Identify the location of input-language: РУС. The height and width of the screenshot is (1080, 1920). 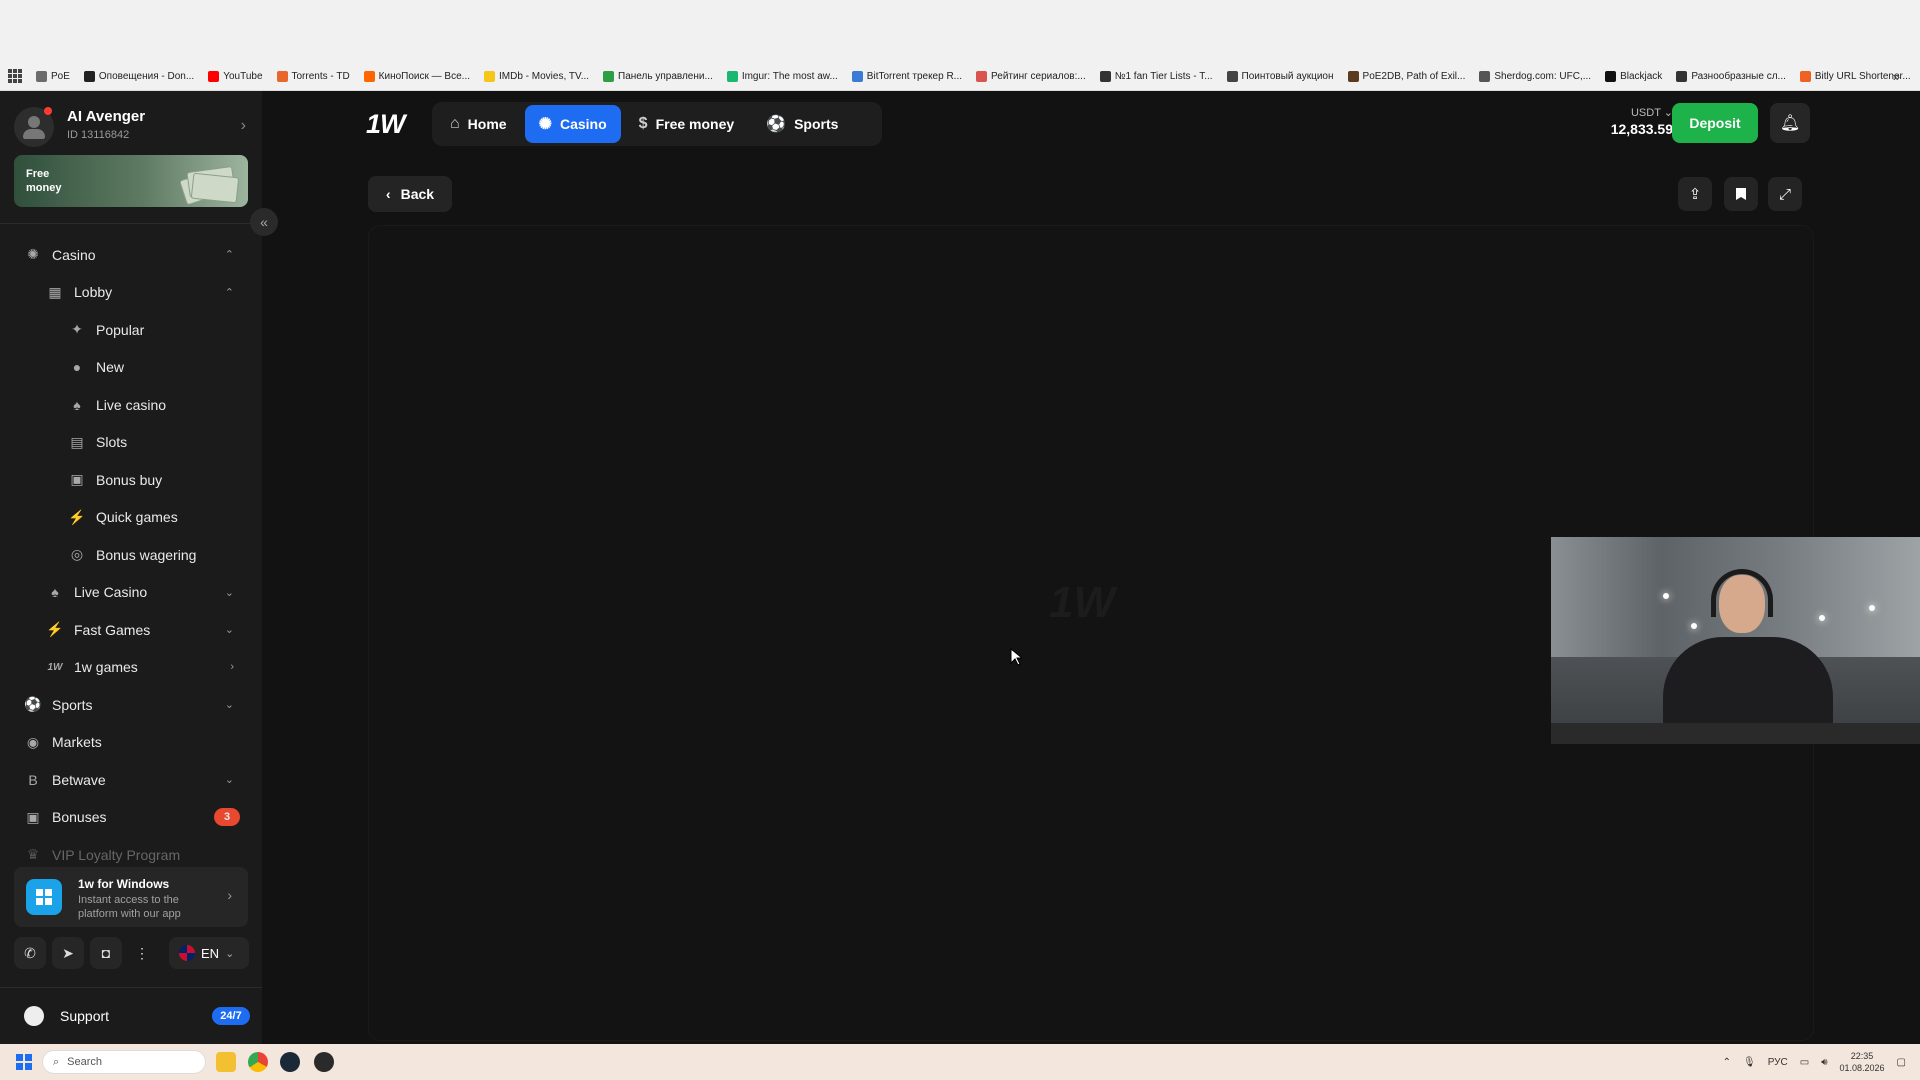
(1778, 1062).